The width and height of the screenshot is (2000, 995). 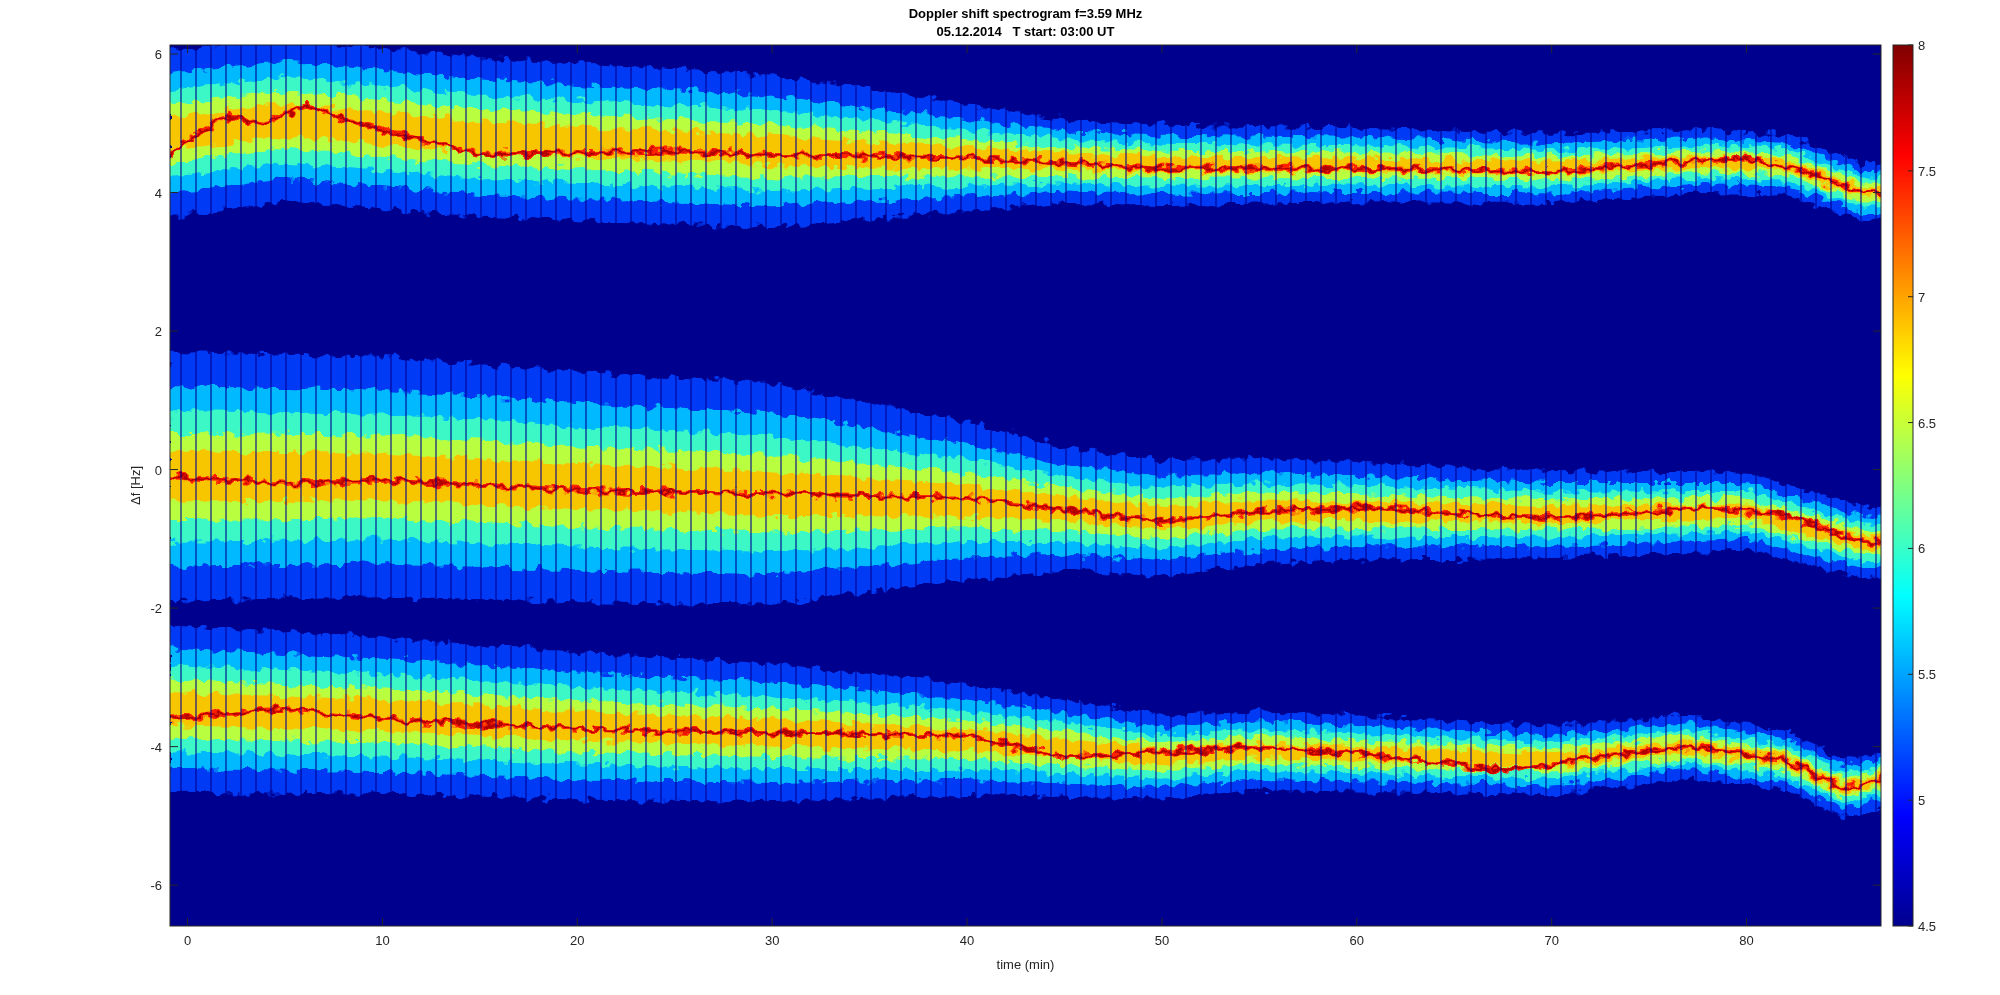 I want to click on y-tick-label: 0, so click(x=158, y=470).